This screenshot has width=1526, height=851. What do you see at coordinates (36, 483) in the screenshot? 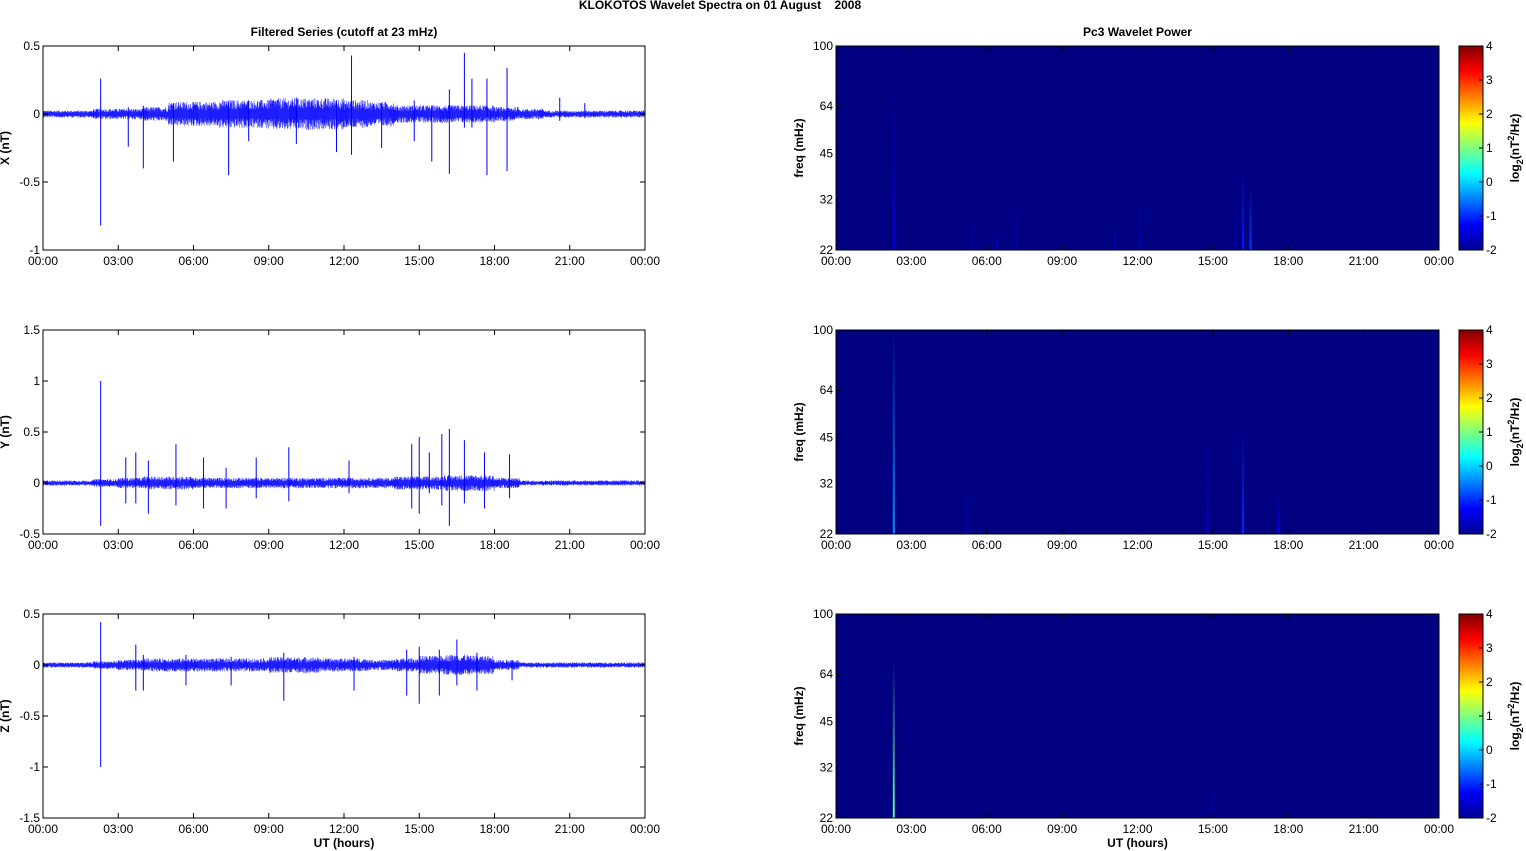
I see `y-tick-label: 0` at bounding box center [36, 483].